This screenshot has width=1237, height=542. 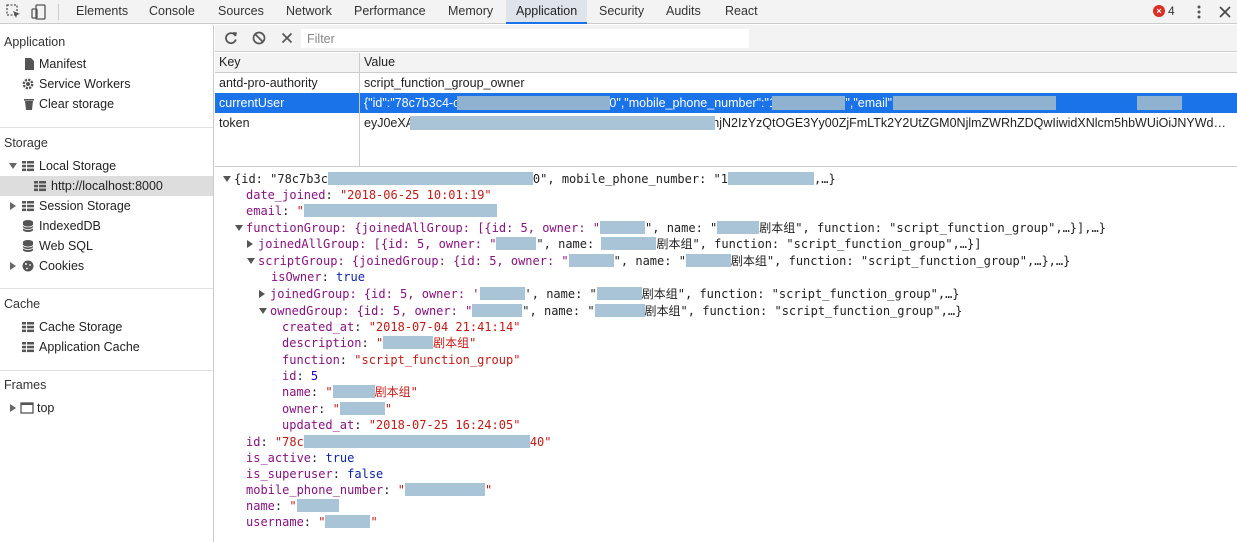 I want to click on sidebar-item-local-storage: Local Storage, so click(x=106, y=166).